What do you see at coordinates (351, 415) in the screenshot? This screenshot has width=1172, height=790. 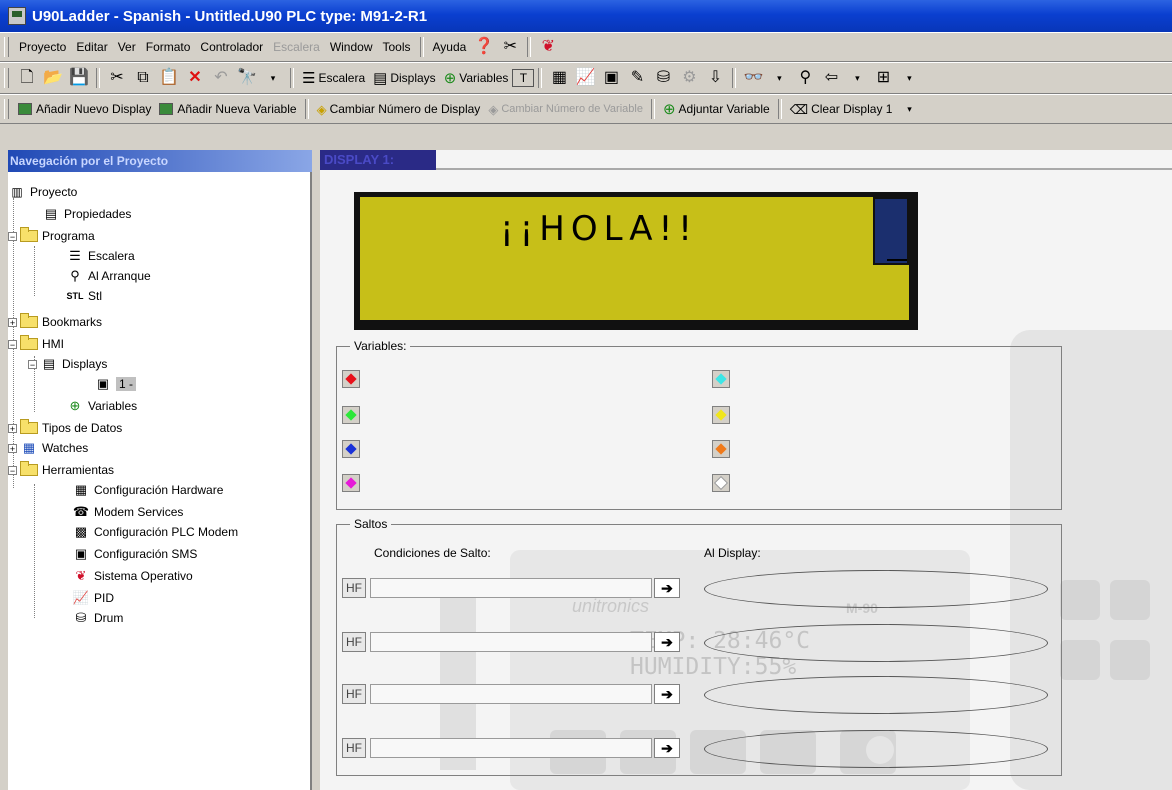 I see `variable-slot-green` at bounding box center [351, 415].